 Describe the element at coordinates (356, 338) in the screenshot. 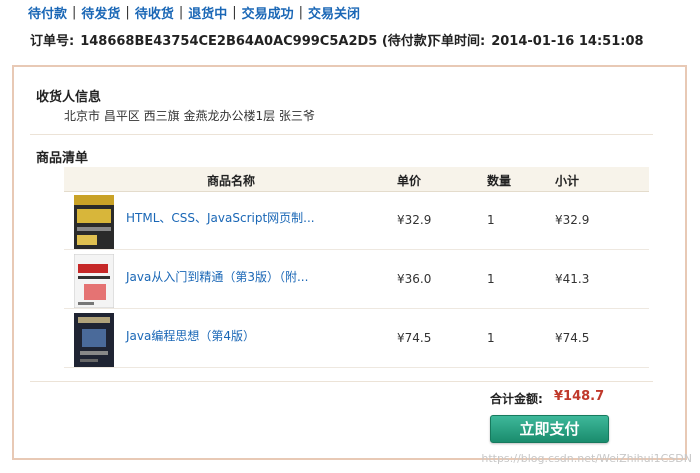

I see `table-row: Java编程思想（第4版） ¥74.5 1 ¥74.5` at that location.